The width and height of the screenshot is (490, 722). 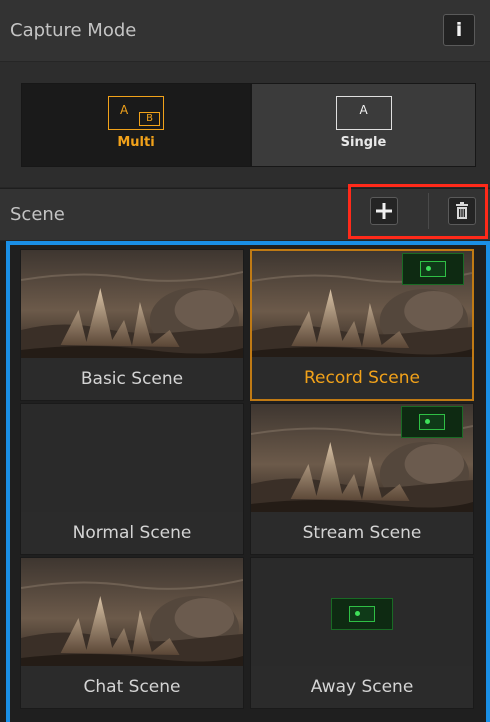 What do you see at coordinates (428, 211) in the screenshot?
I see `toolbar-divider` at bounding box center [428, 211].